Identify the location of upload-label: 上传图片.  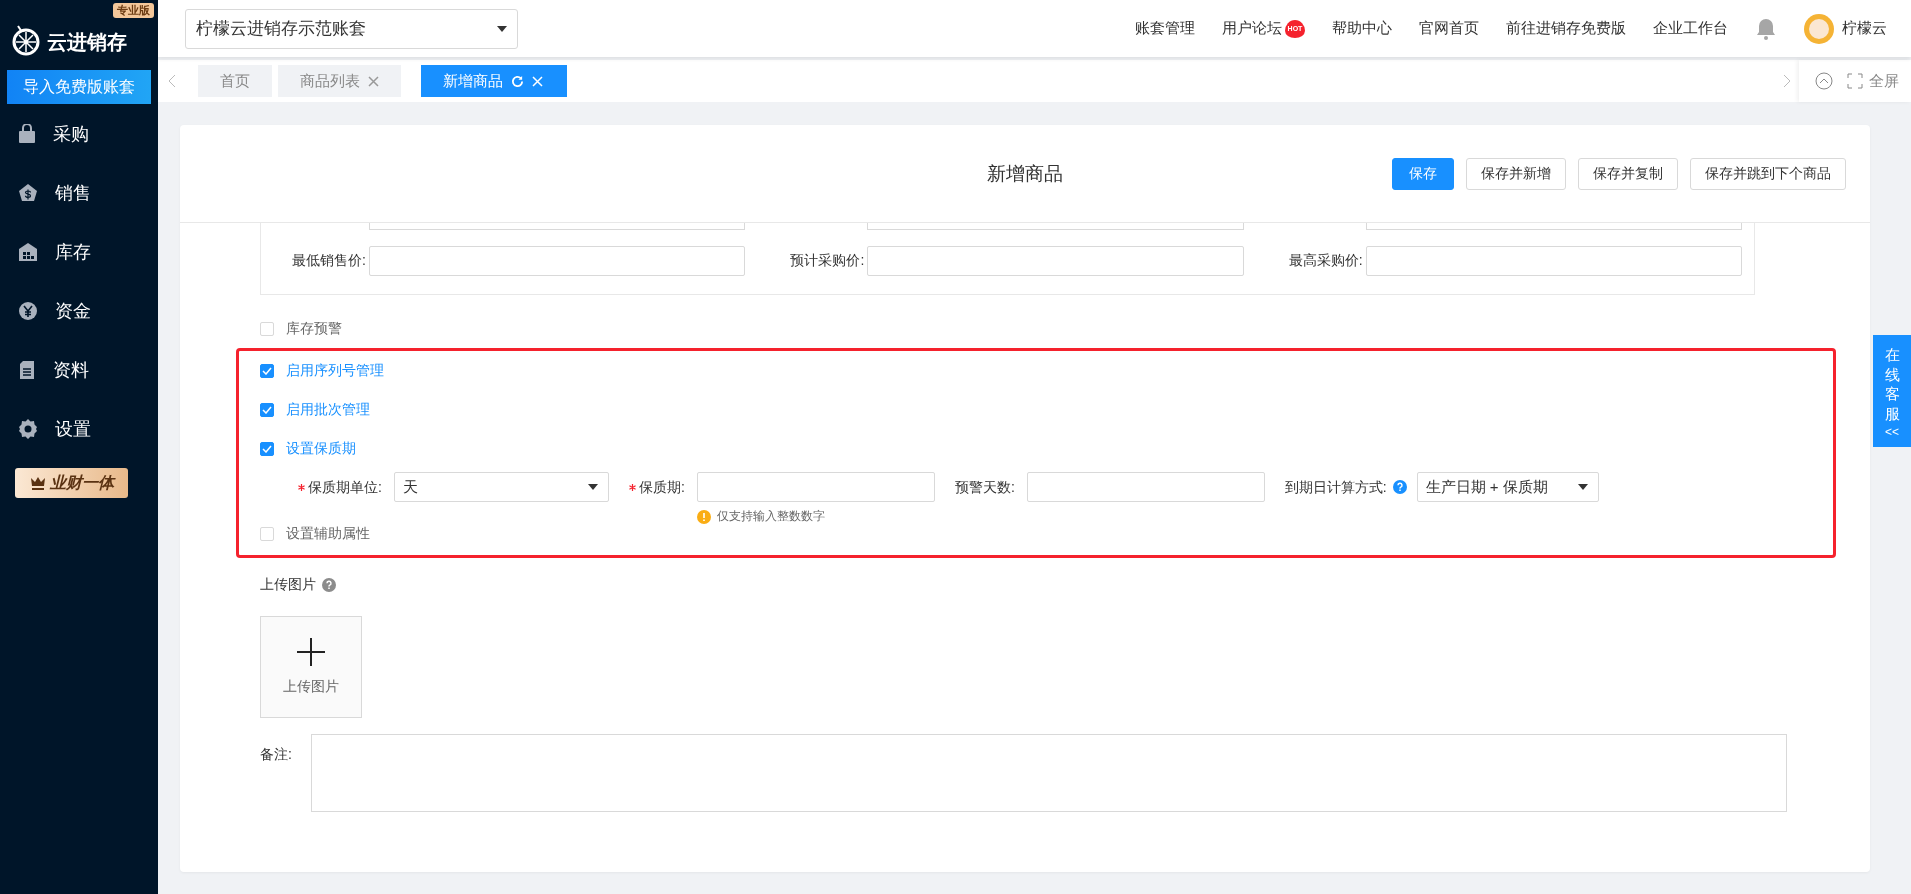
(288, 585).